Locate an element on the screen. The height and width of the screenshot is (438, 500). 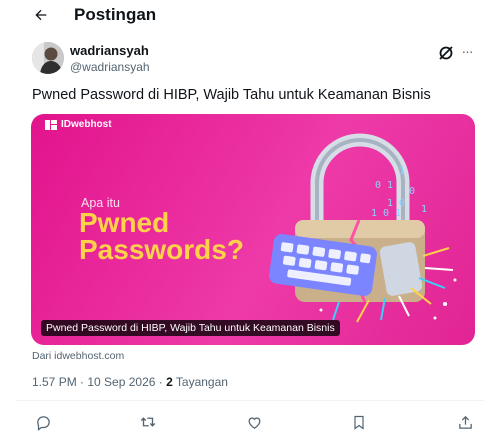
brand-name: IDwebhost is located at coordinates (86, 124).